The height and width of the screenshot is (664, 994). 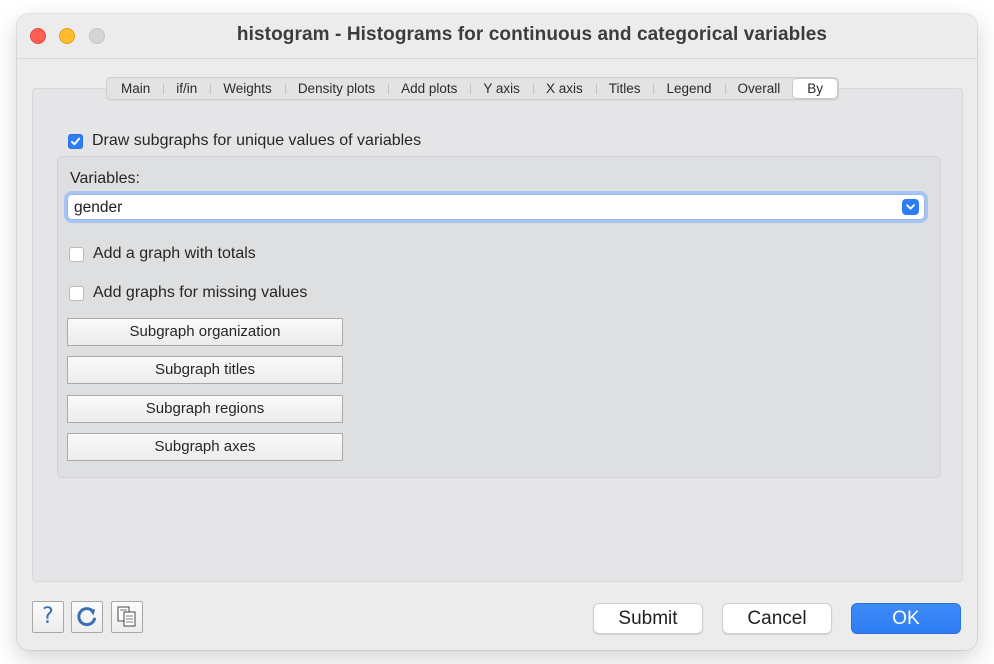 I want to click on subgraph-organization-button: Subgraph organization, so click(x=205, y=332).